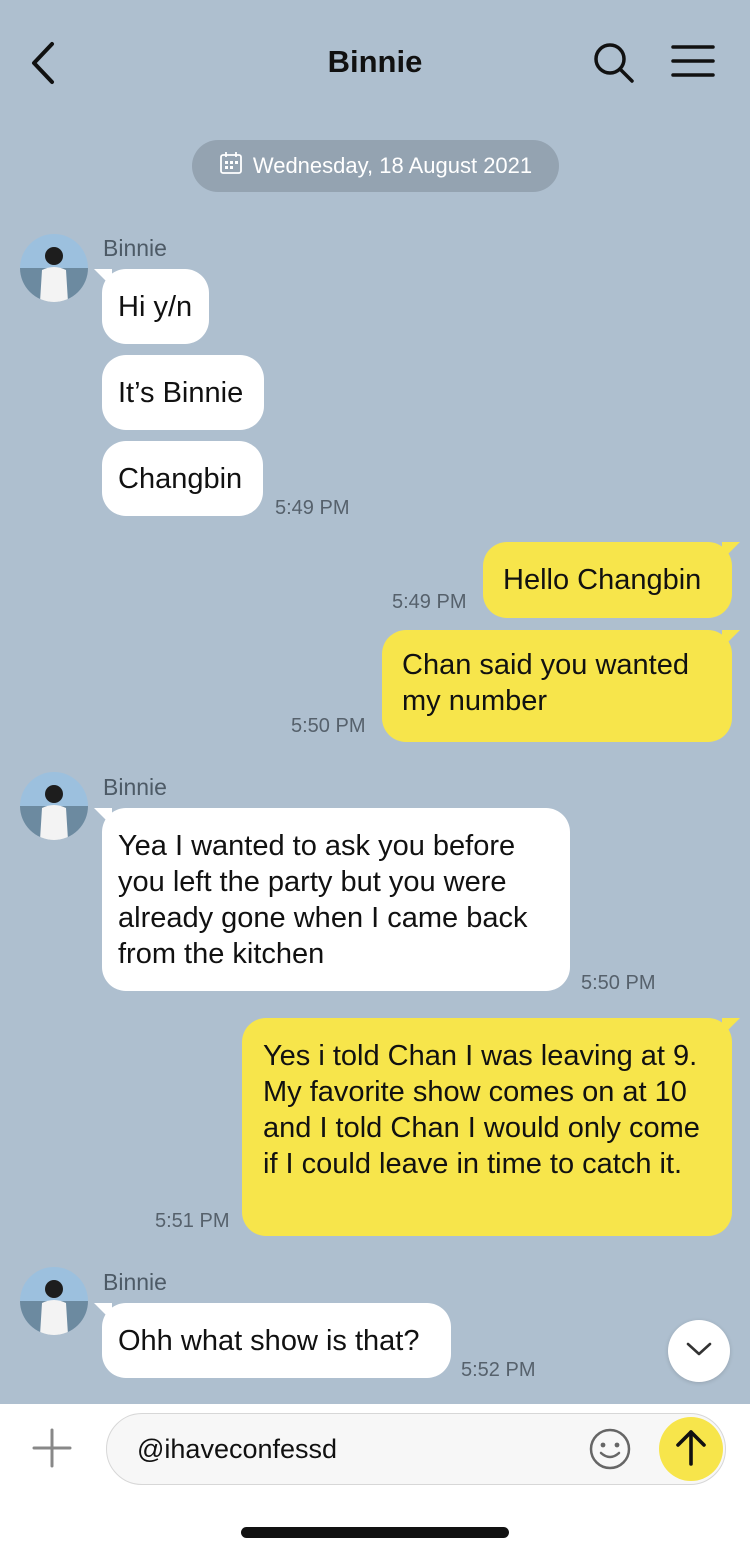 The image size is (750, 1555). What do you see at coordinates (231, 166) in the screenshot?
I see `calendar-icon` at bounding box center [231, 166].